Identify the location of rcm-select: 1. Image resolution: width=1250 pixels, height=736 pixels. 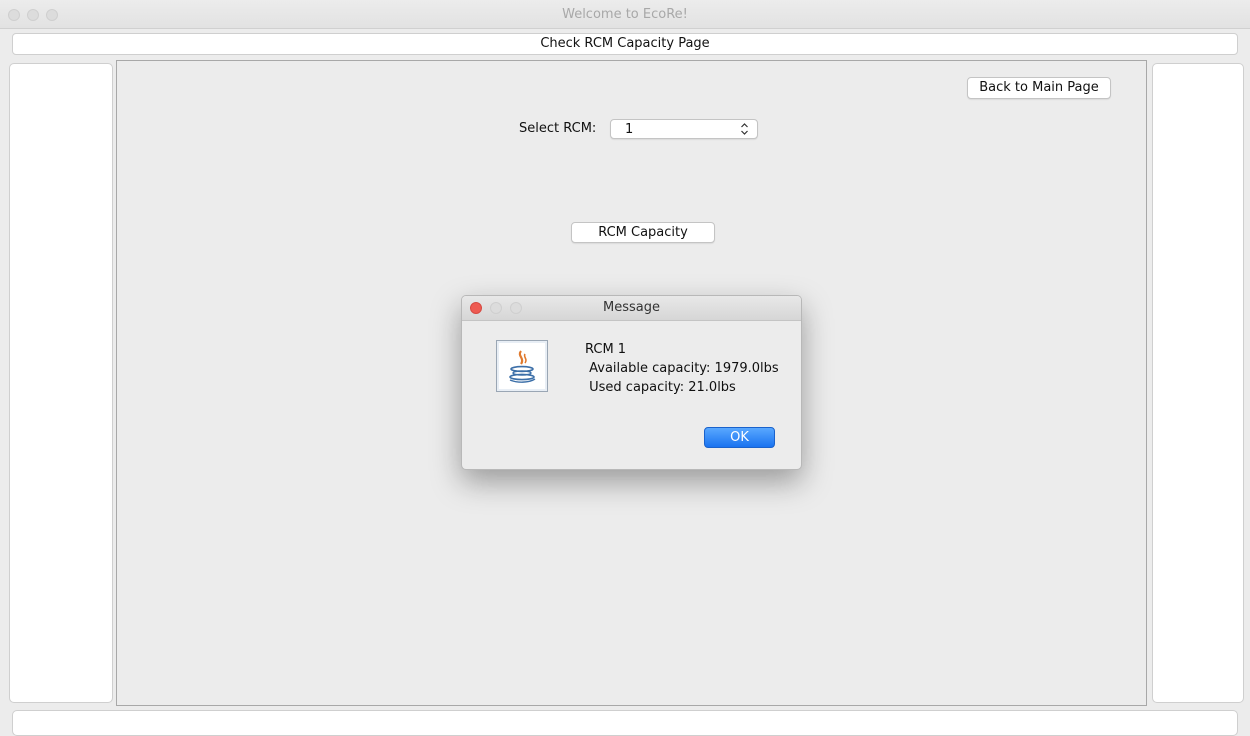
(684, 129).